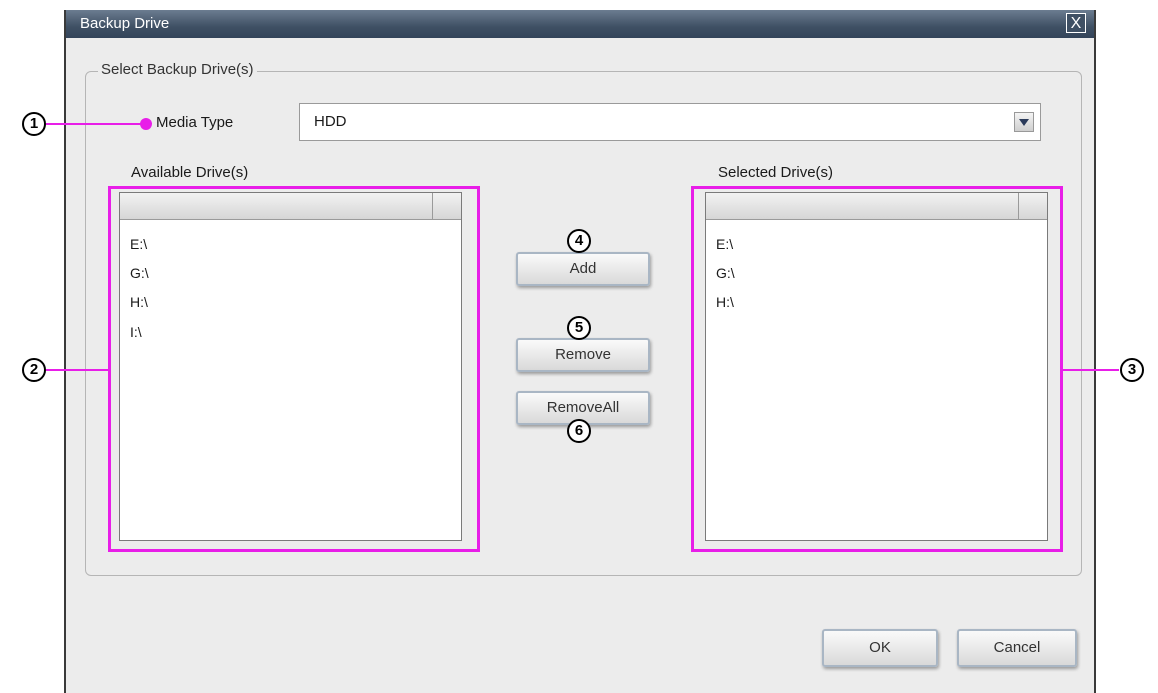 This screenshot has width=1158, height=693. What do you see at coordinates (670, 122) in the screenshot?
I see `media-type-select: HDD` at bounding box center [670, 122].